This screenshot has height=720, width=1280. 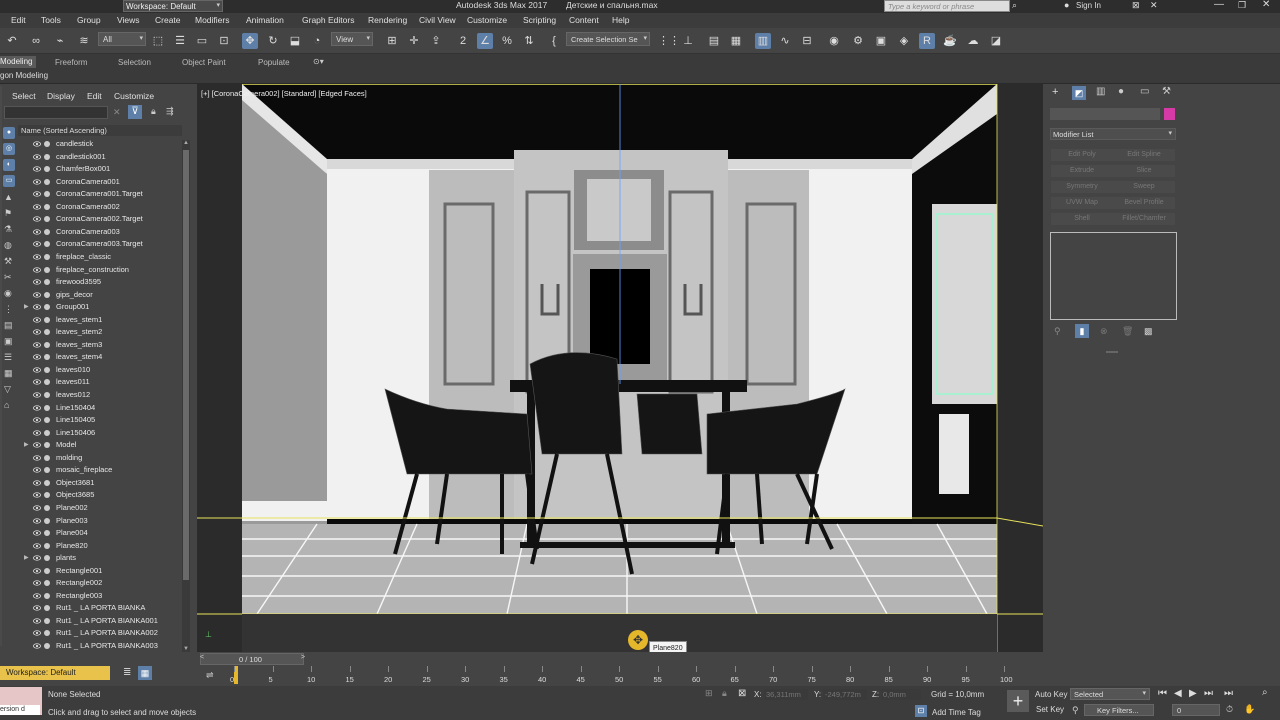 I want to click on list-item: Line150405, so click(x=90, y=420).